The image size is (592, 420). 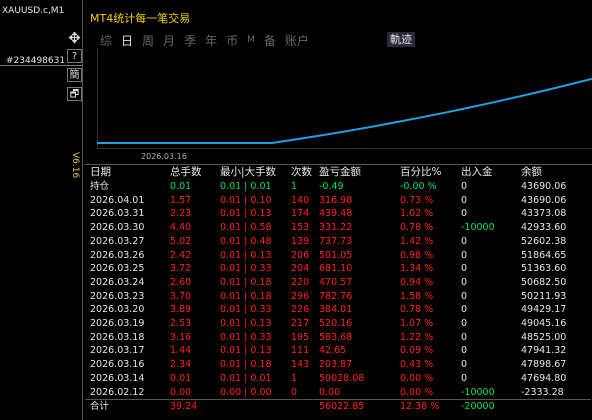 I want to click on tab-7: M, so click(x=251, y=40).